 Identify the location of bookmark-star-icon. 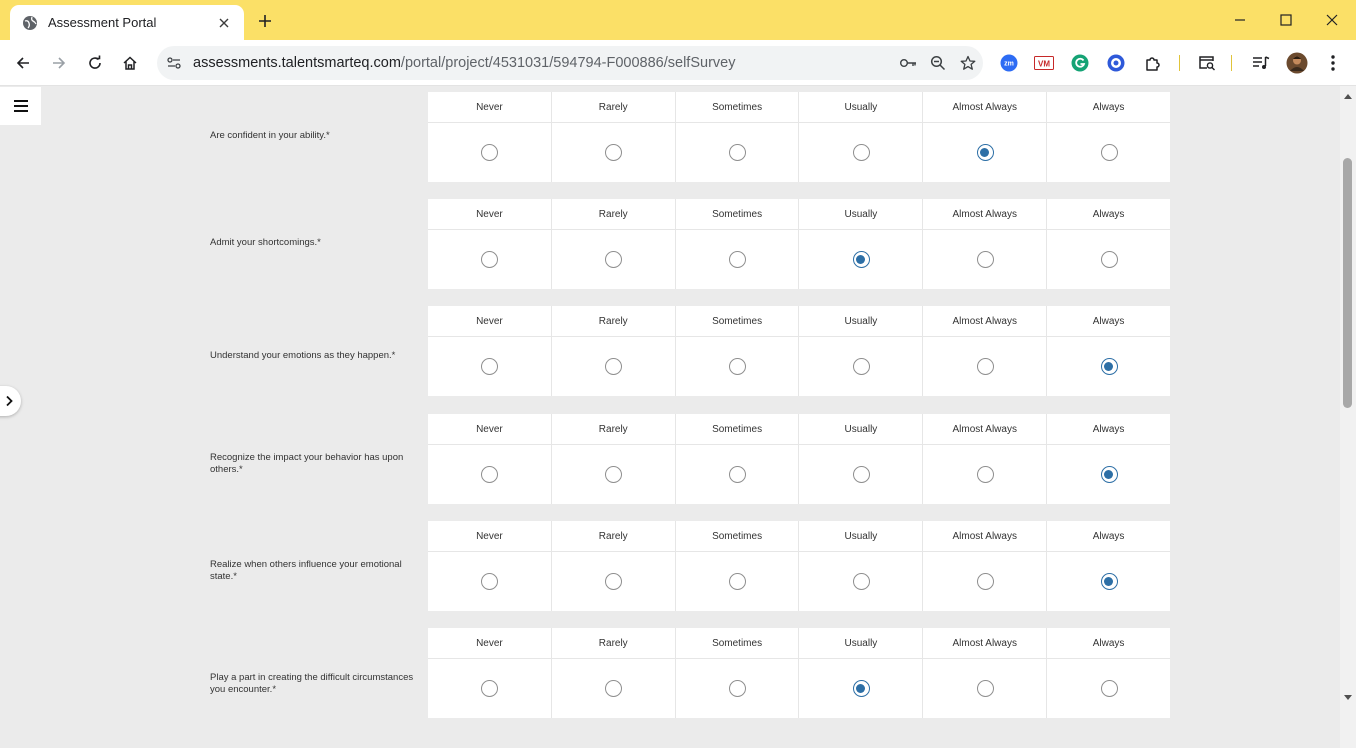
(968, 63).